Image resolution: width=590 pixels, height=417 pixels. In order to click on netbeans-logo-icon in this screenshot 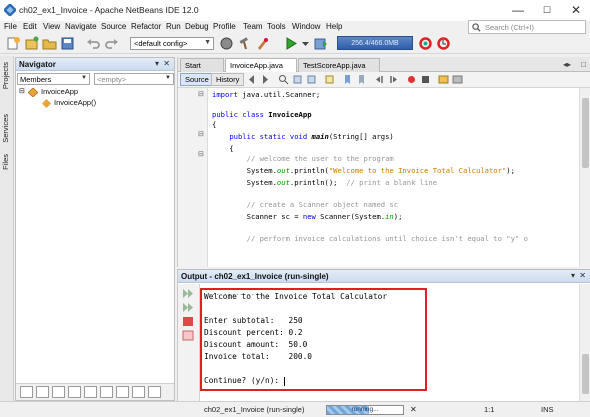, I will do `click(10, 10)`.